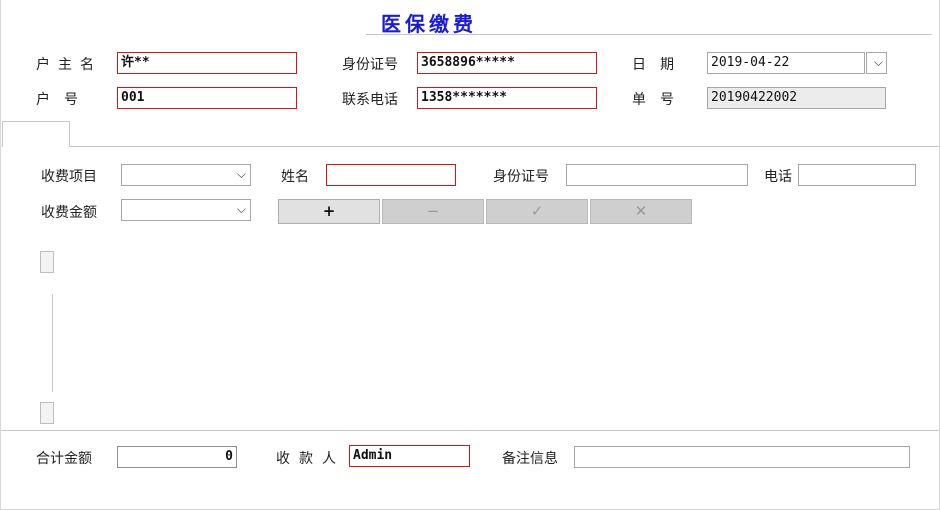 The image size is (940, 510). I want to click on close-icon: ✕, so click(641, 211).